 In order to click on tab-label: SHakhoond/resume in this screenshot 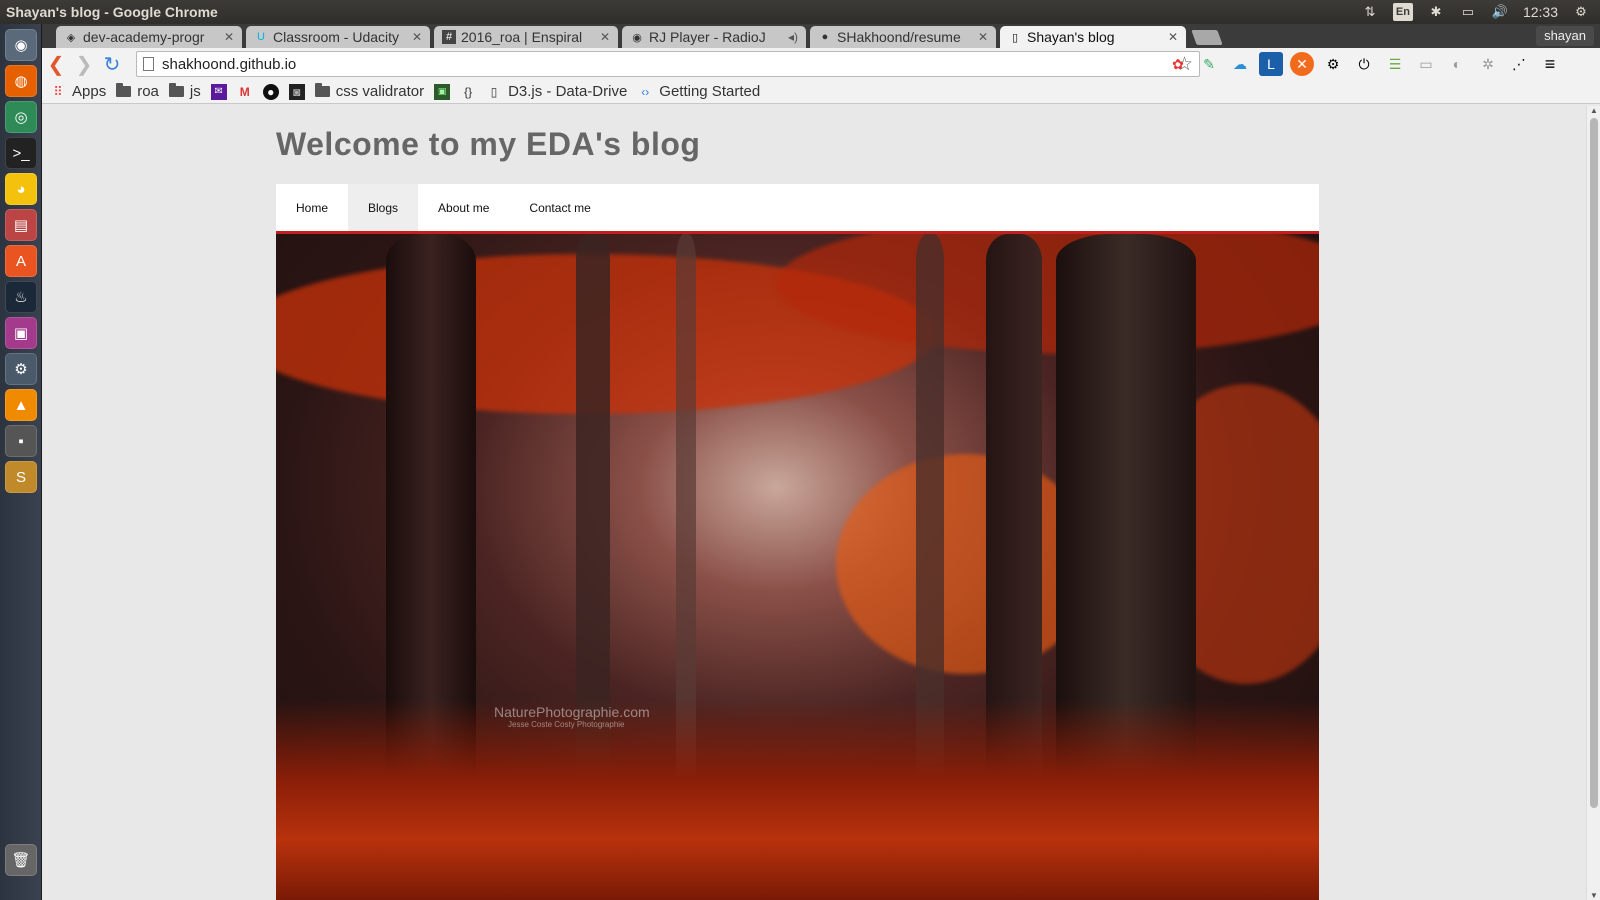, I will do `click(899, 37)`.